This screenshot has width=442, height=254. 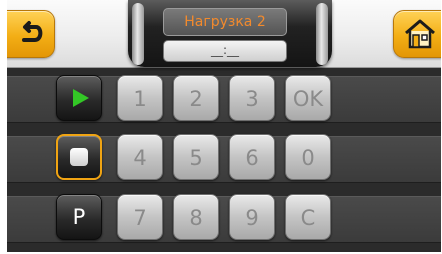 I want to click on key-clear: C, so click(x=308, y=217).